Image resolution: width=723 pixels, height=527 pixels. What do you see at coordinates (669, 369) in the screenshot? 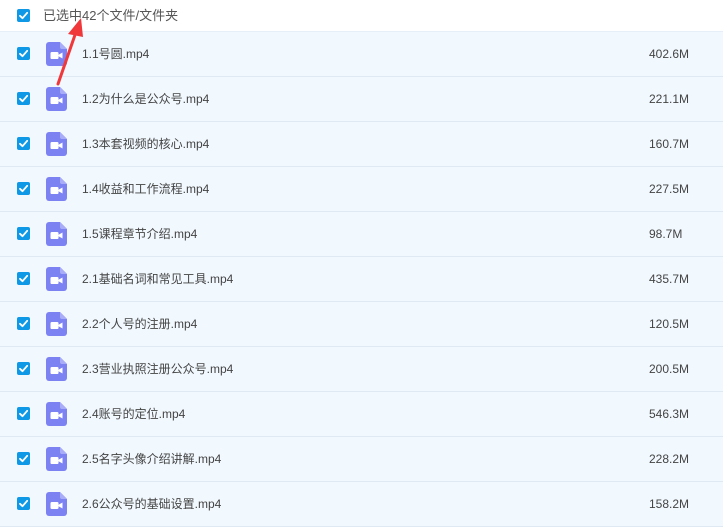
I see `file-size: 200.5M` at bounding box center [669, 369].